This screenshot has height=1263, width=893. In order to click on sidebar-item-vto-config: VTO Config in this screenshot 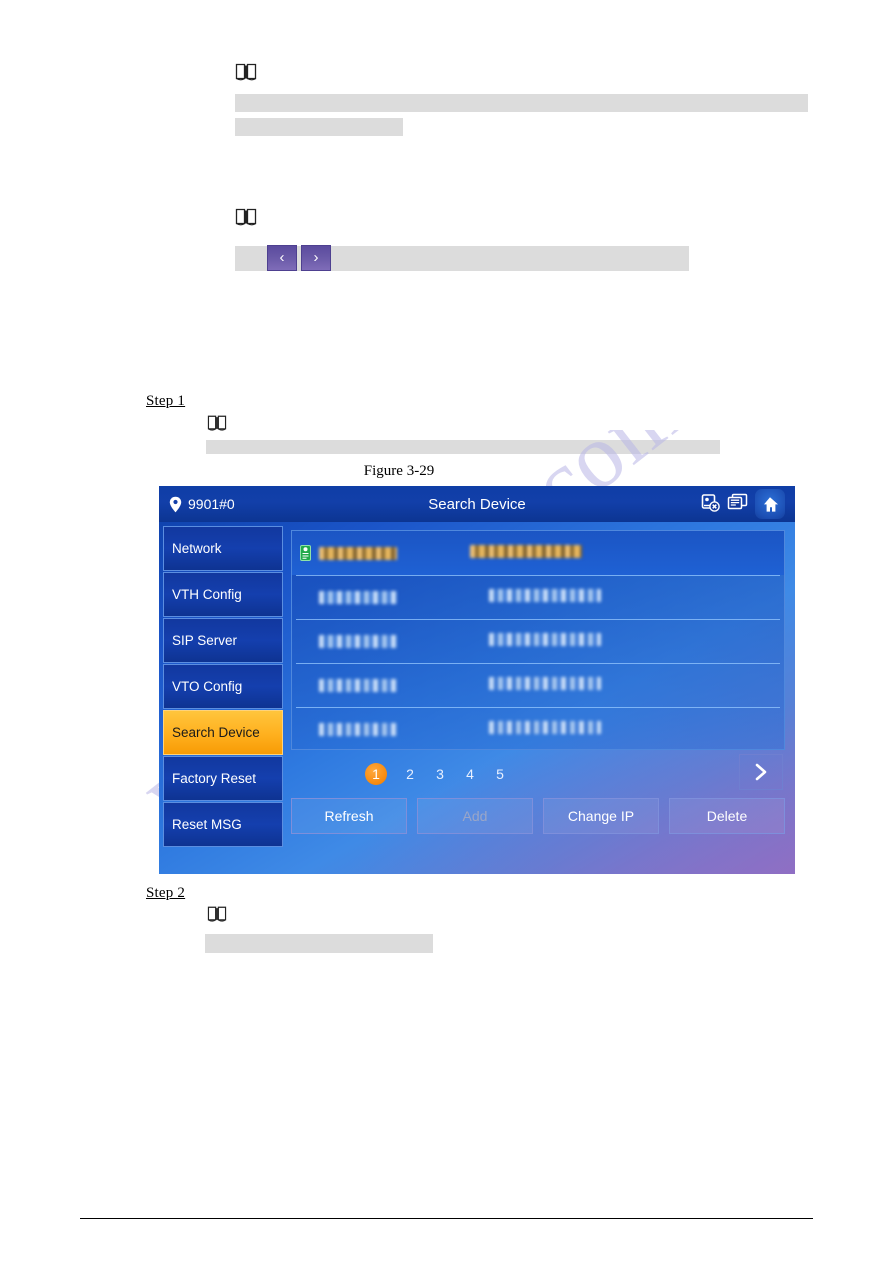, I will do `click(223, 686)`.